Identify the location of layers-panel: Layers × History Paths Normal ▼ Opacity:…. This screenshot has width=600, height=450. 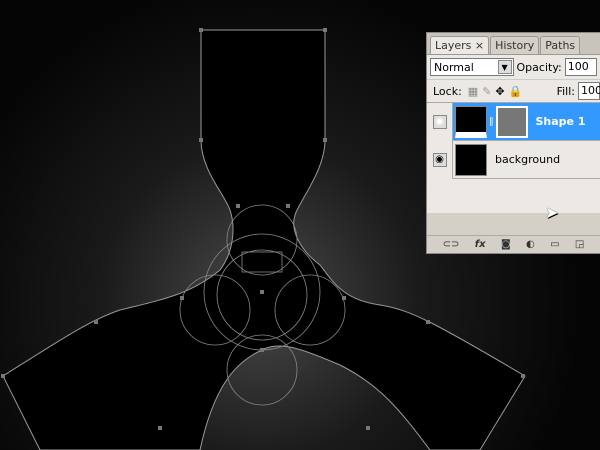
(513, 143).